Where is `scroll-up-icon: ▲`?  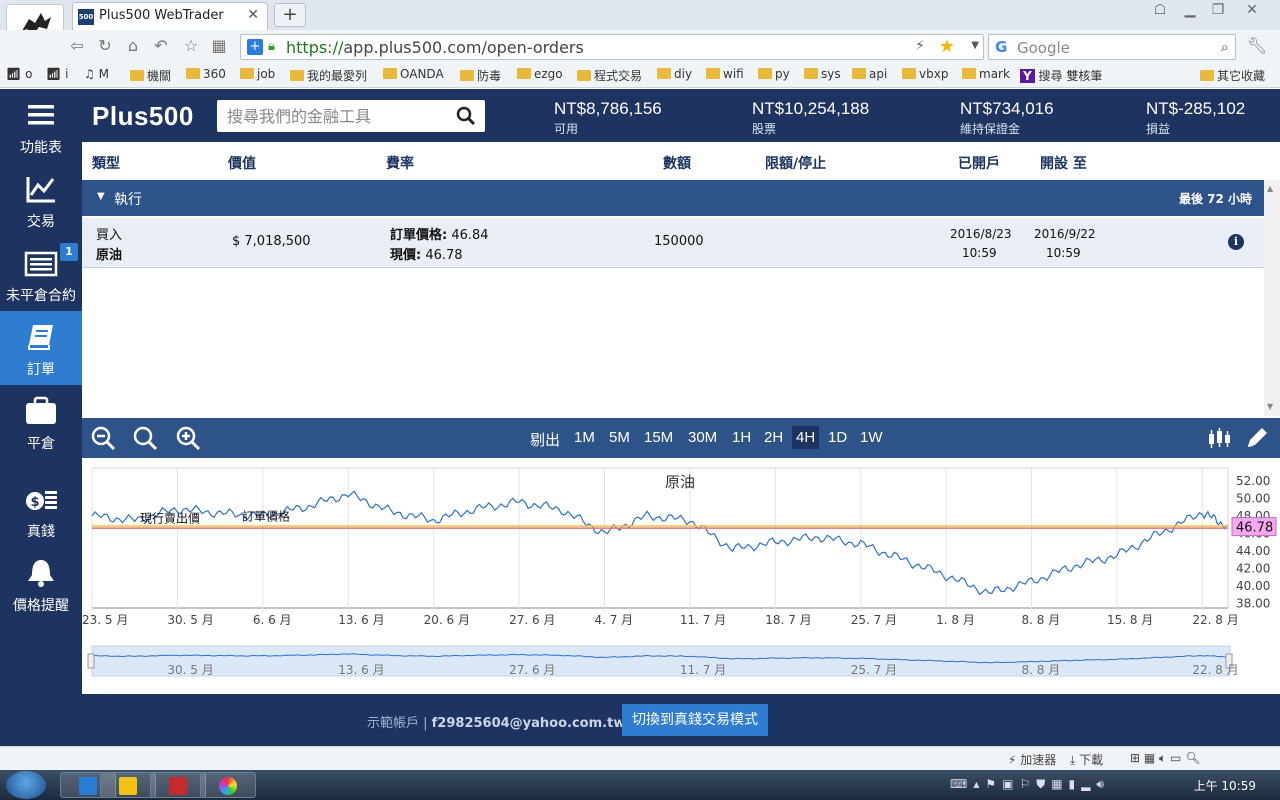 scroll-up-icon: ▲ is located at coordinates (1270, 188).